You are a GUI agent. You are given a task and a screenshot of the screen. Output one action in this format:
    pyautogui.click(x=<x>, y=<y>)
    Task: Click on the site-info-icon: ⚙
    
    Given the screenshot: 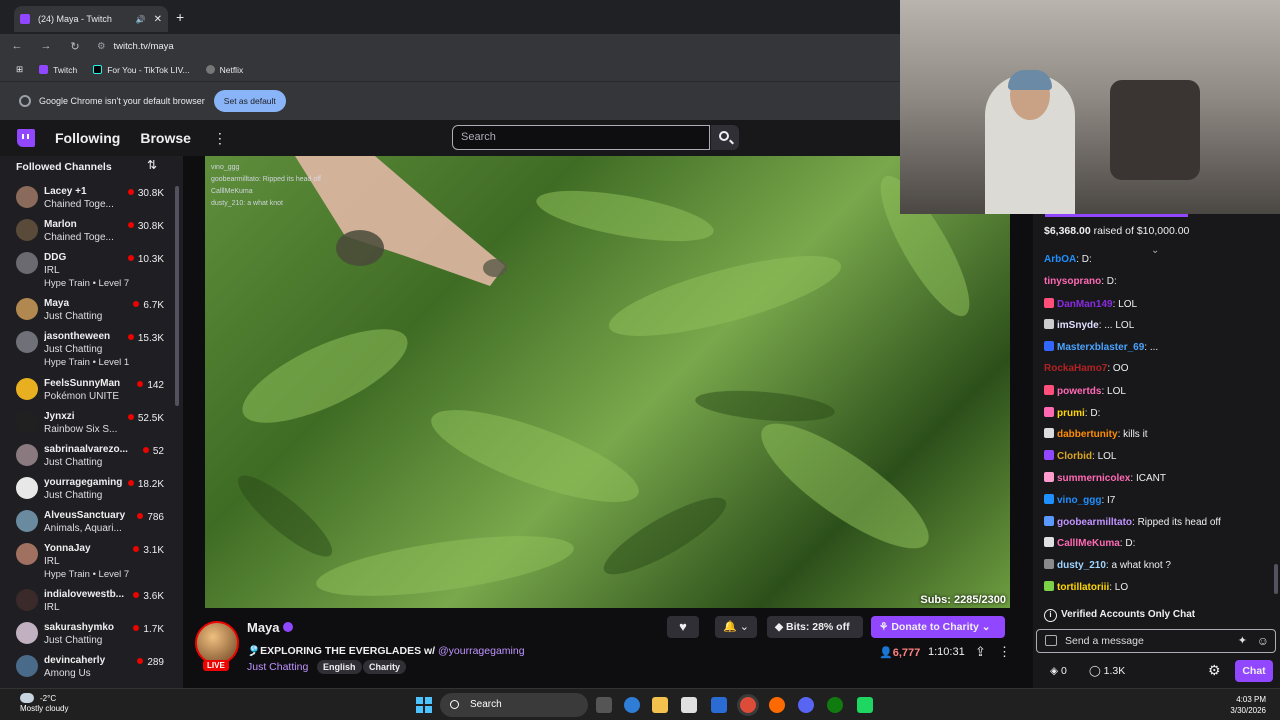 What is the action you would take?
    pyautogui.click(x=101, y=46)
    